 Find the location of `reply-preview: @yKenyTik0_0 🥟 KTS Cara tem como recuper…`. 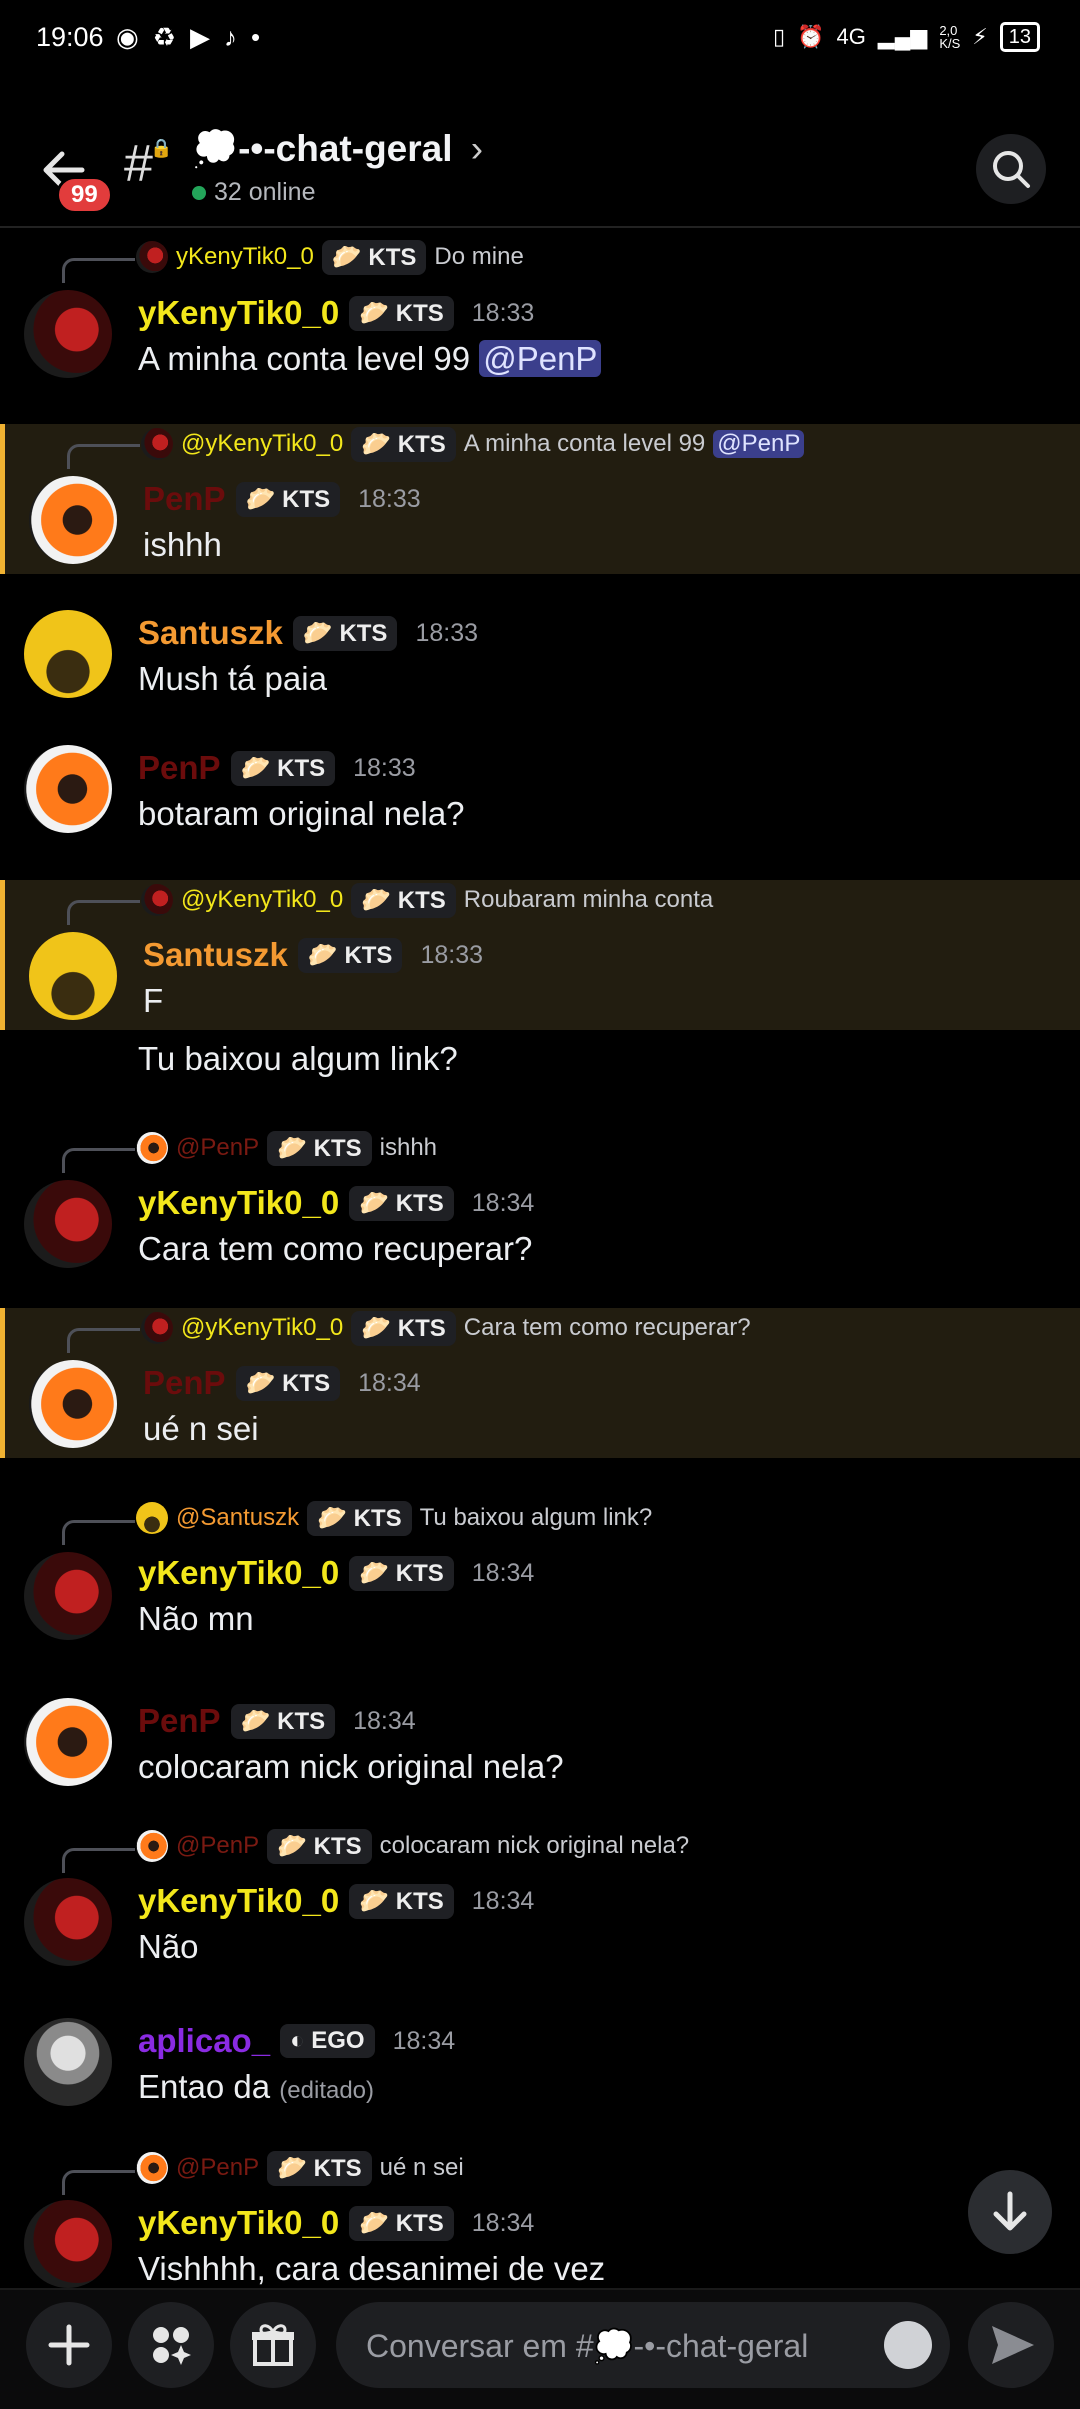

reply-preview: @yKenyTik0_0 🥟 KTS Cara tem como recuper… is located at coordinates (446, 1328).